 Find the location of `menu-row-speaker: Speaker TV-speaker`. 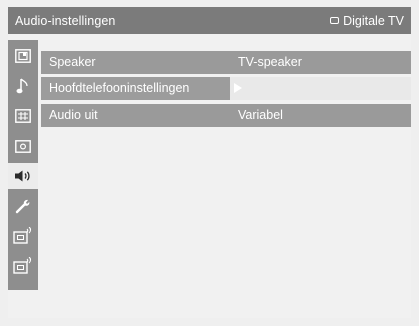

menu-row-speaker: Speaker TV-speaker is located at coordinates (226, 62).